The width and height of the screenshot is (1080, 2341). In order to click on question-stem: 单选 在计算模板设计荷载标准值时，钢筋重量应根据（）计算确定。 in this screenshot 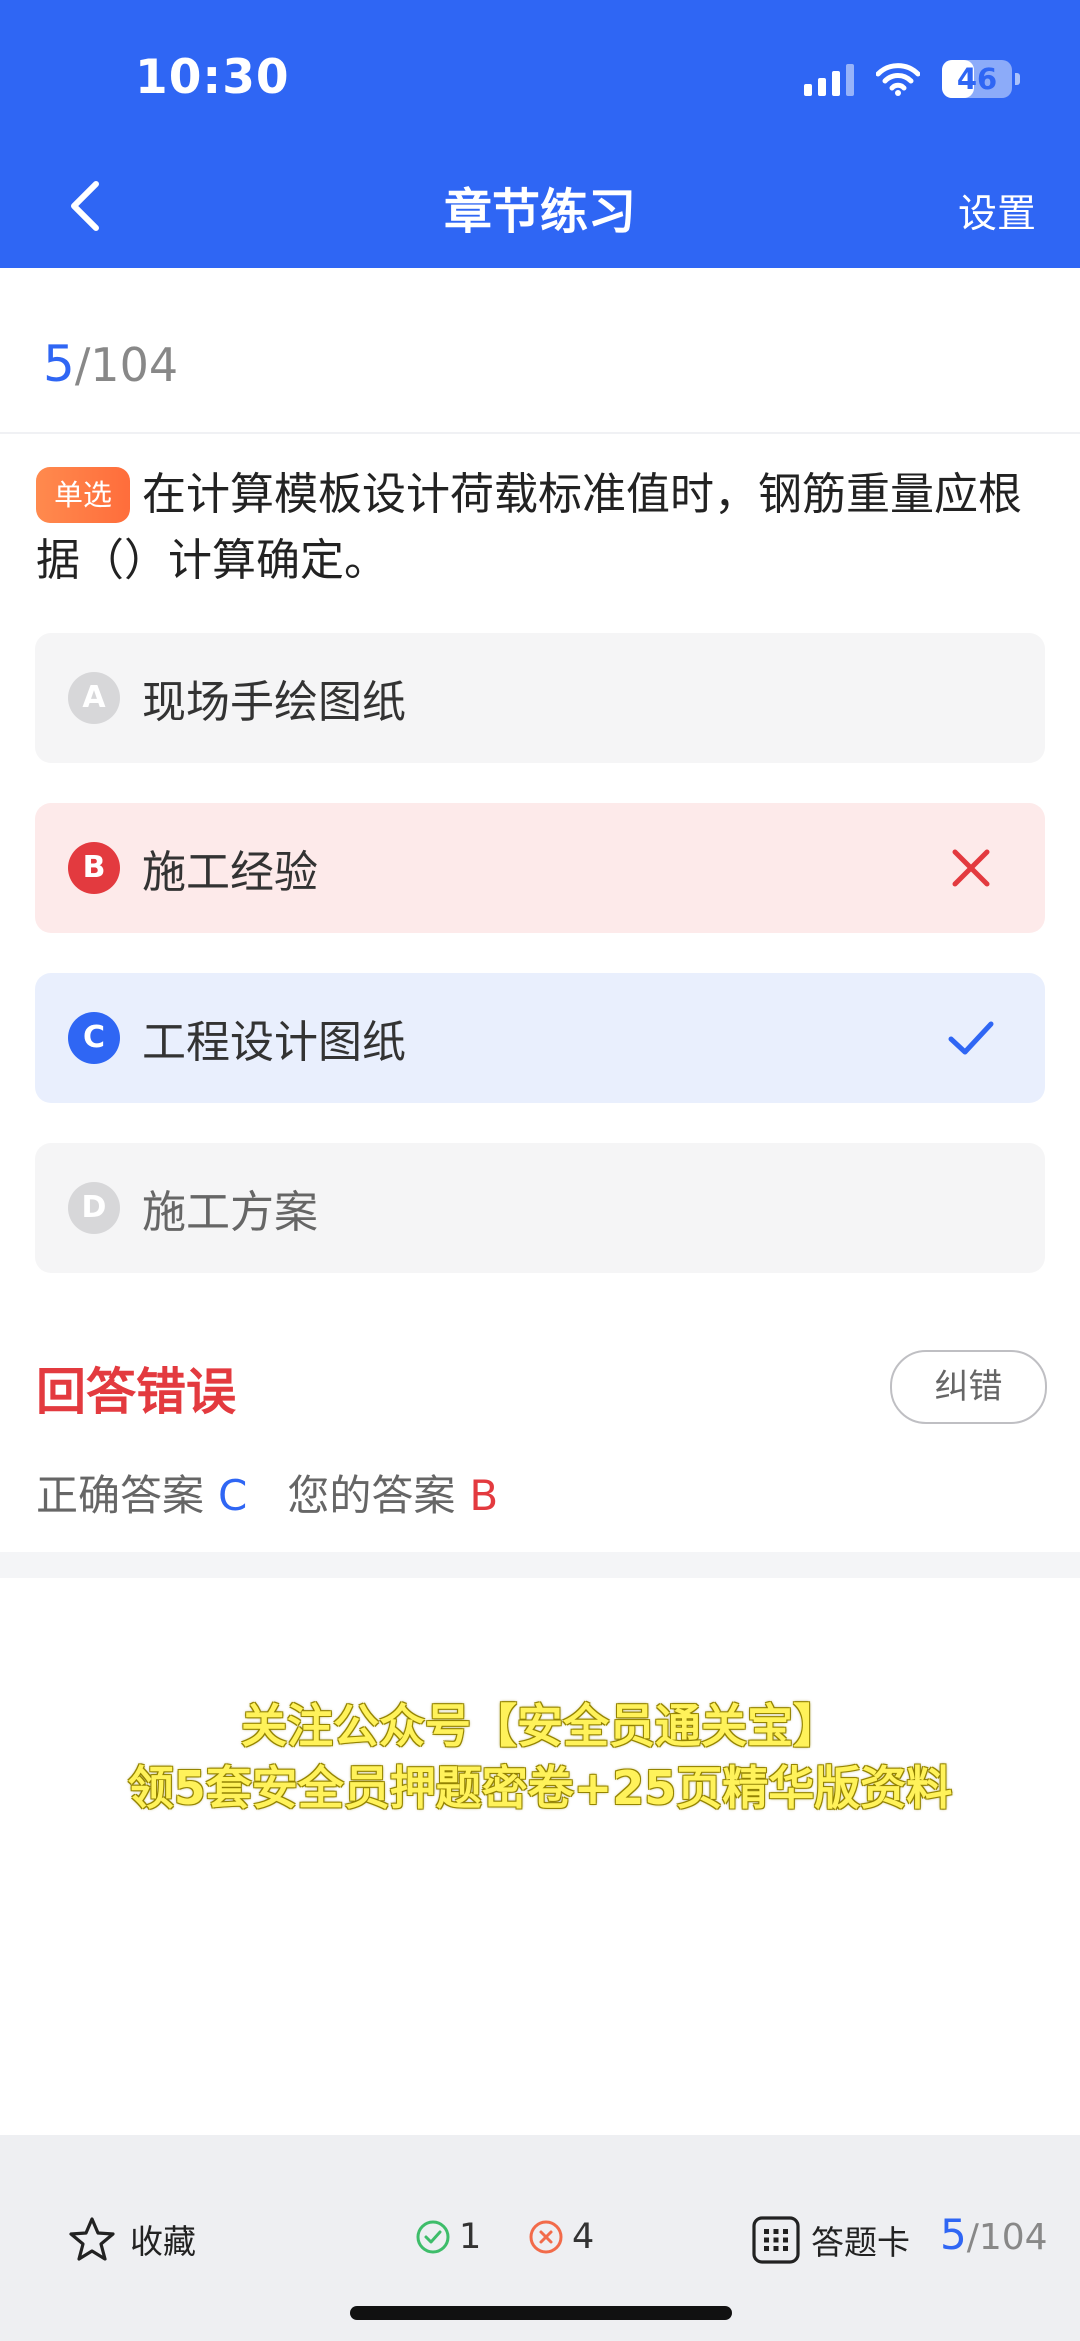, I will do `click(541, 528)`.